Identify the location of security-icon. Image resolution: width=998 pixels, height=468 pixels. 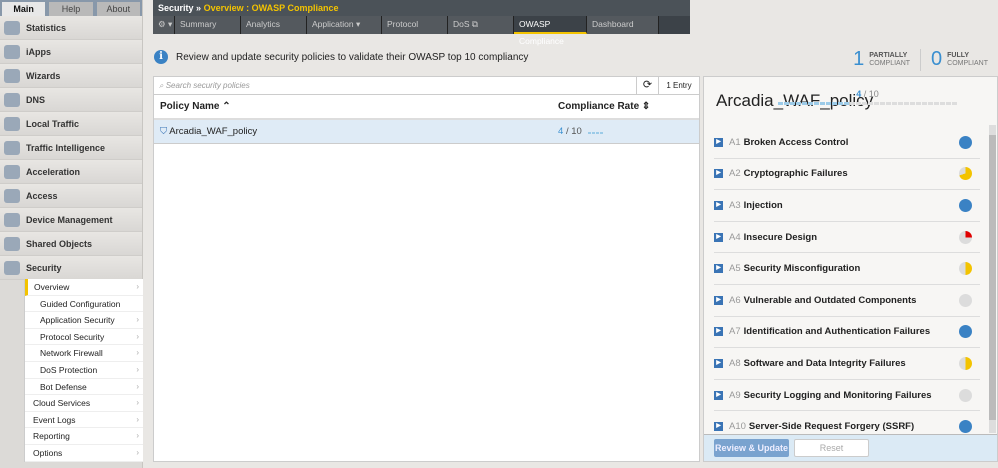
(12, 267).